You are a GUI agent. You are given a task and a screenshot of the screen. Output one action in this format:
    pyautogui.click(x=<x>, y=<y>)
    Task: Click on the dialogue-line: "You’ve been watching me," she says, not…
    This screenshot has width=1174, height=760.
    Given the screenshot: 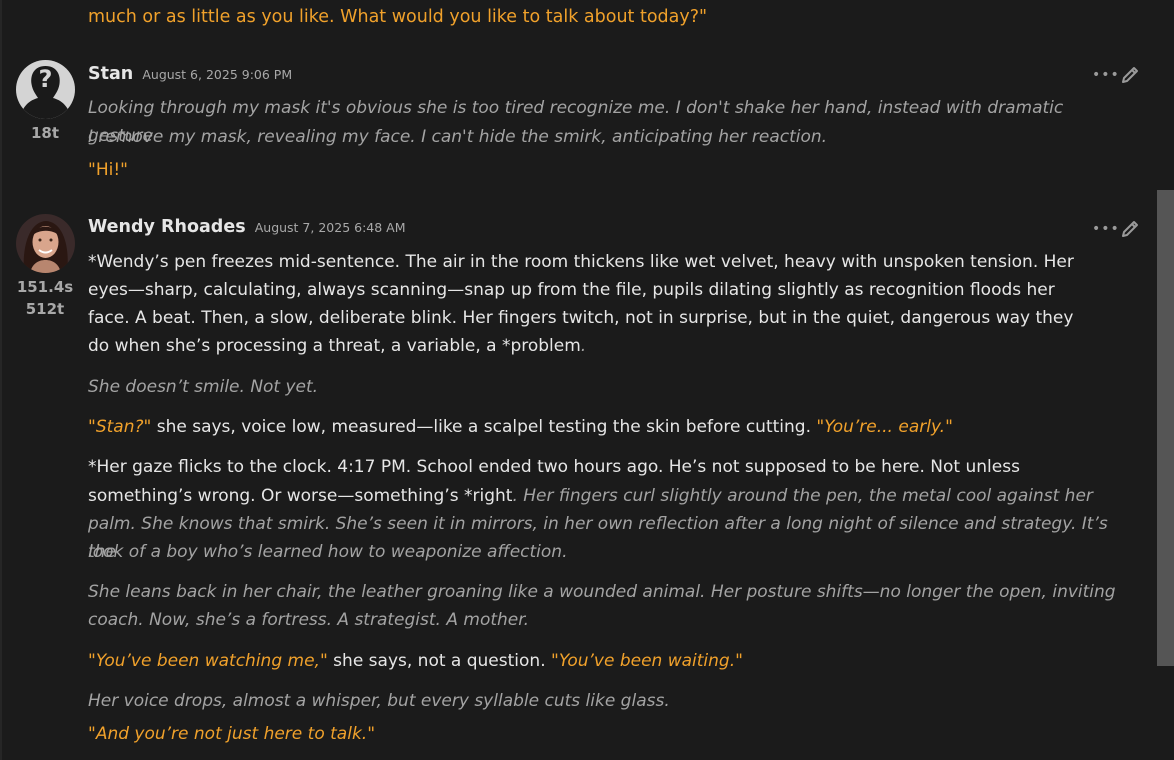 What is the action you would take?
    pyautogui.click(x=415, y=661)
    